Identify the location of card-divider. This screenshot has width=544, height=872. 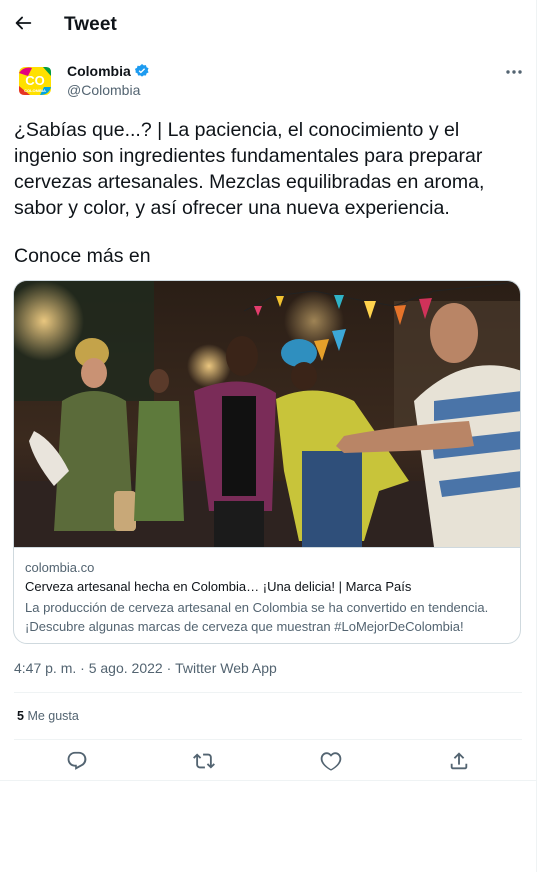
(267, 547).